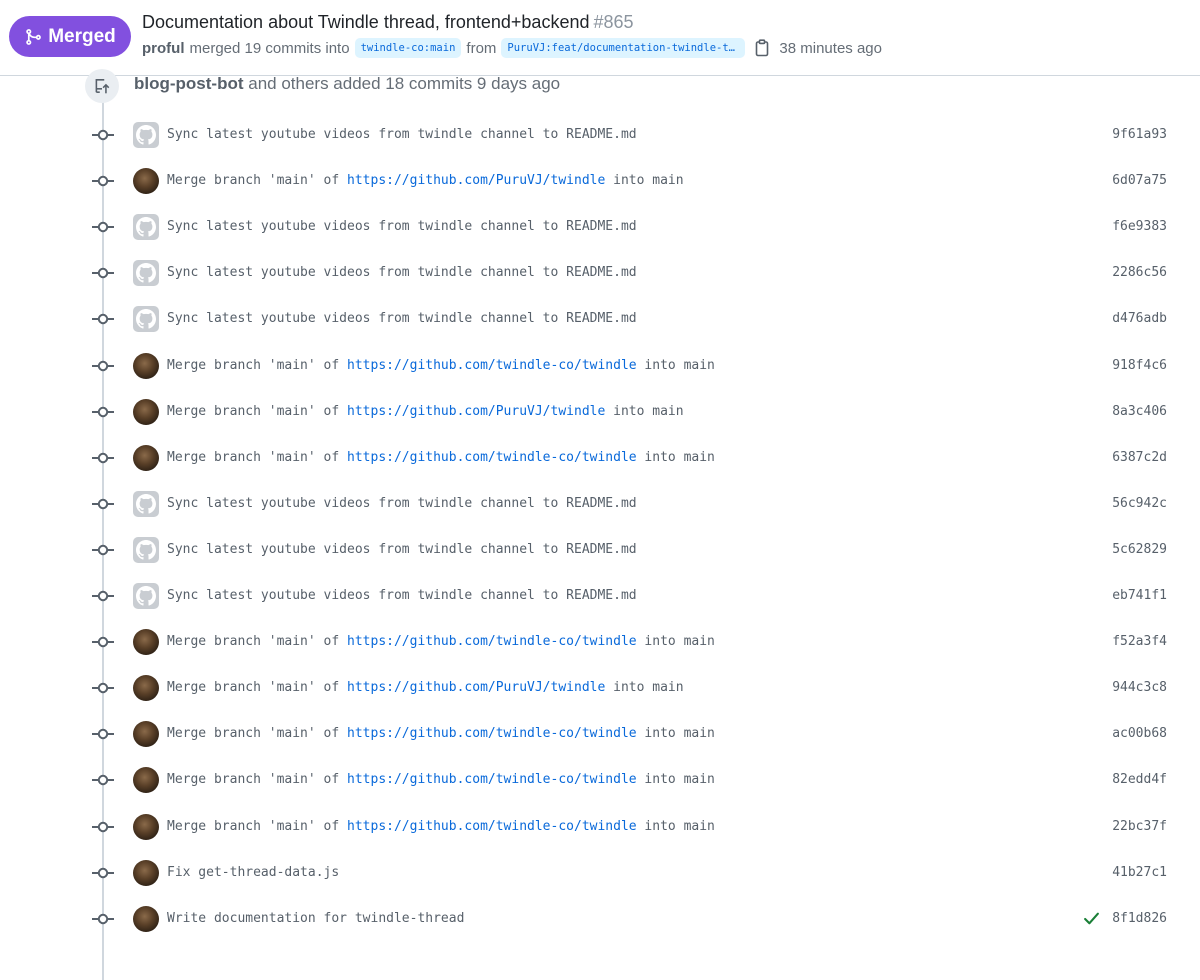 This screenshot has width=1200, height=980. What do you see at coordinates (82, 36) in the screenshot?
I see `merged-status-label: Merged` at bounding box center [82, 36].